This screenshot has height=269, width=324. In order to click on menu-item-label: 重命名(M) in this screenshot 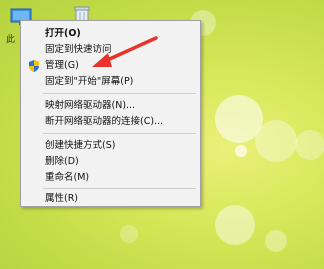, I will do `click(67, 177)`.